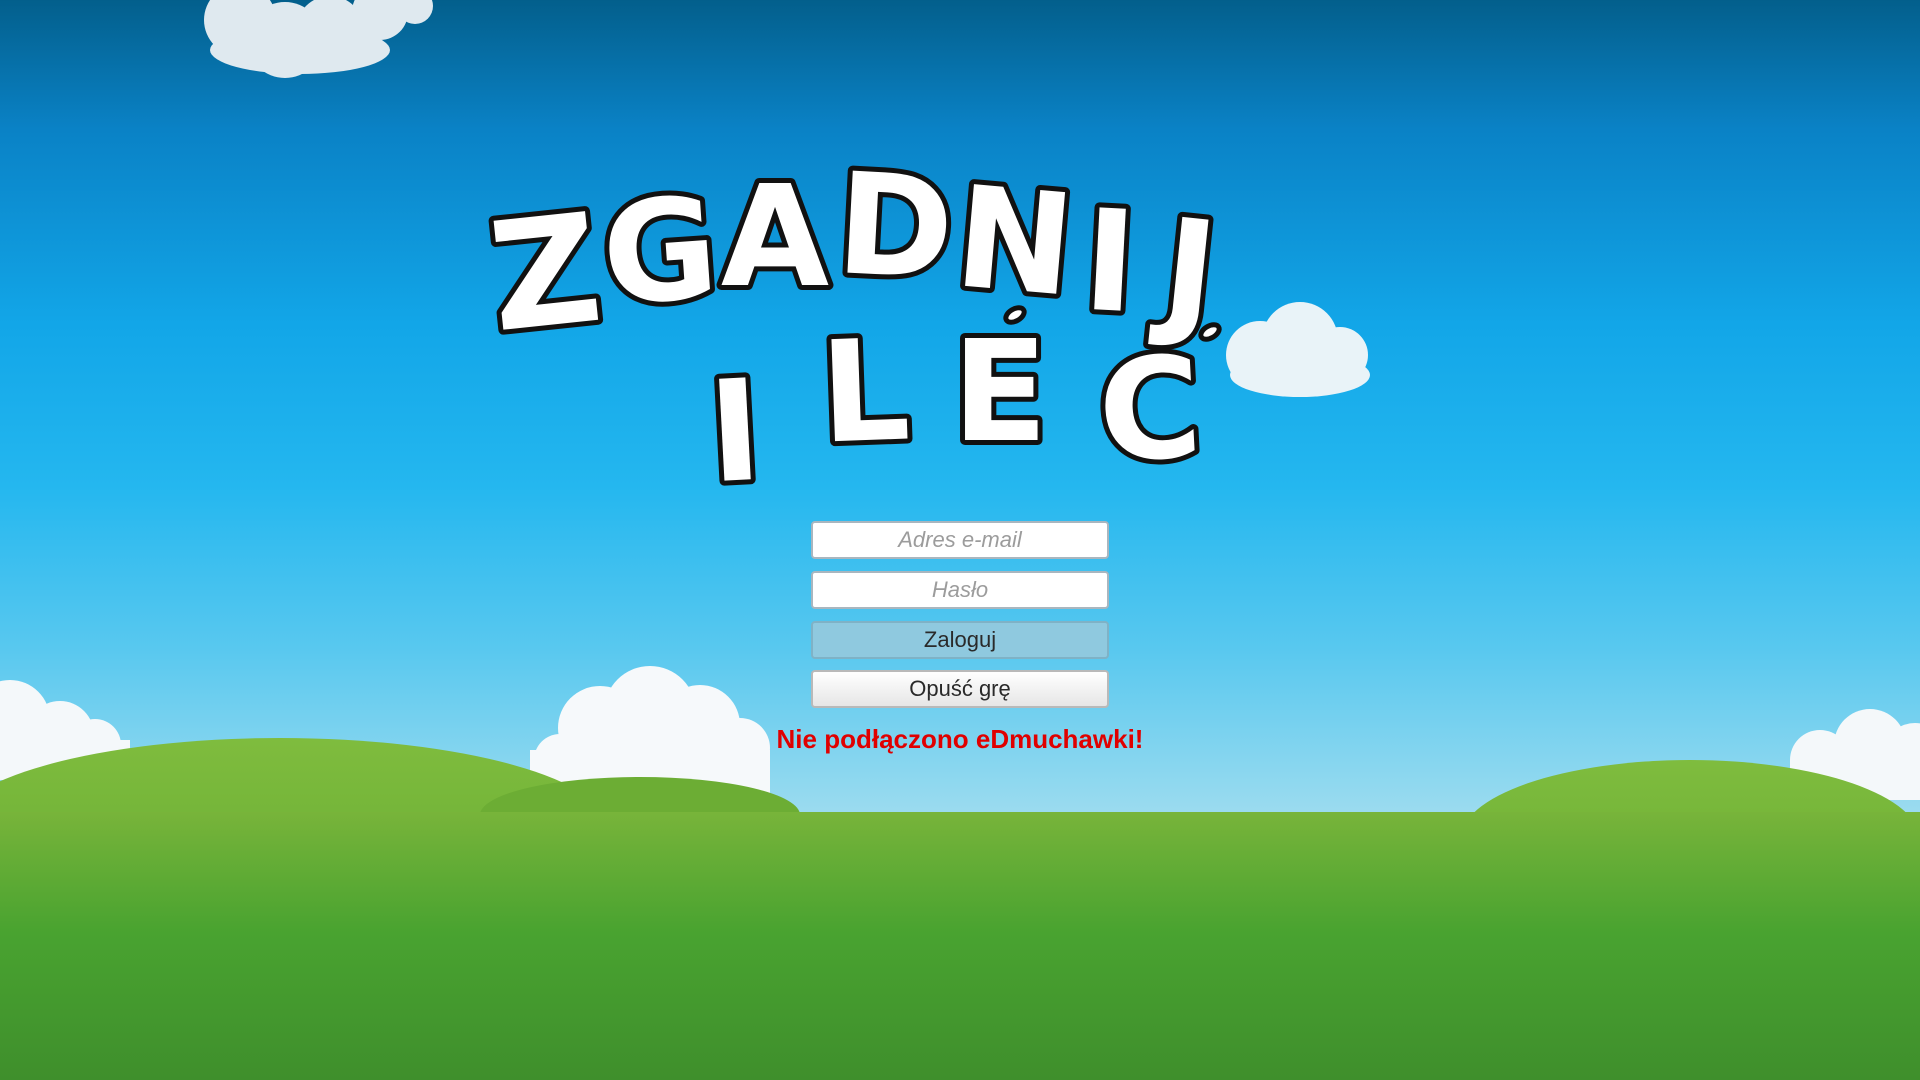 This screenshot has height=1080, width=1920. What do you see at coordinates (895, 227) in the screenshot?
I see `svg-text: D` at bounding box center [895, 227].